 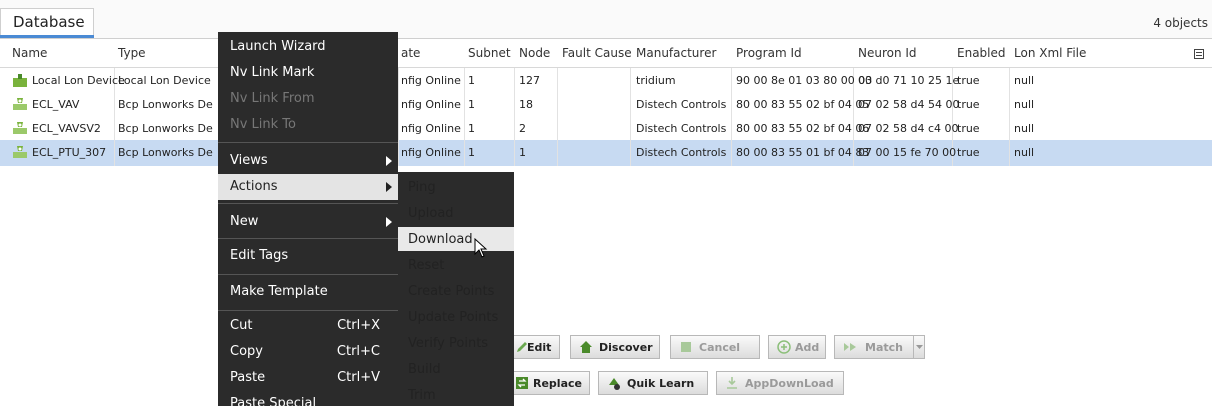 What do you see at coordinates (272, 98) in the screenshot?
I see `menu-item-label: Nv Link From` at bounding box center [272, 98].